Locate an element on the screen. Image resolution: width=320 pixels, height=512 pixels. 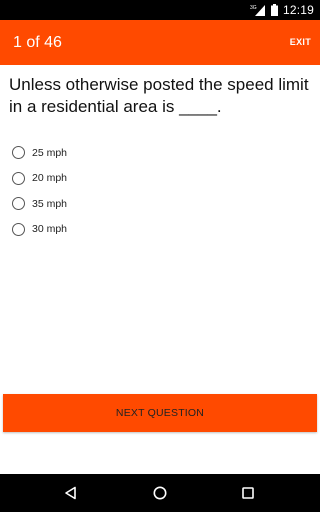
navigation-bar is located at coordinates (160, 493).